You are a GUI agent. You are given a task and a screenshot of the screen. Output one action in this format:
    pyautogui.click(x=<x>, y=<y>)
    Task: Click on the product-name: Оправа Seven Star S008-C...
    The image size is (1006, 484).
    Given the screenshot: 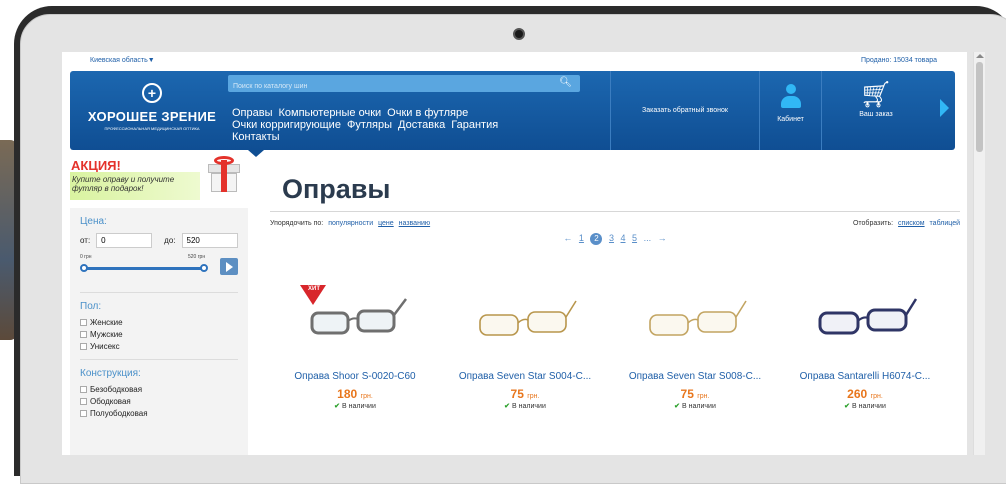 What is the action you would take?
    pyautogui.click(x=695, y=376)
    